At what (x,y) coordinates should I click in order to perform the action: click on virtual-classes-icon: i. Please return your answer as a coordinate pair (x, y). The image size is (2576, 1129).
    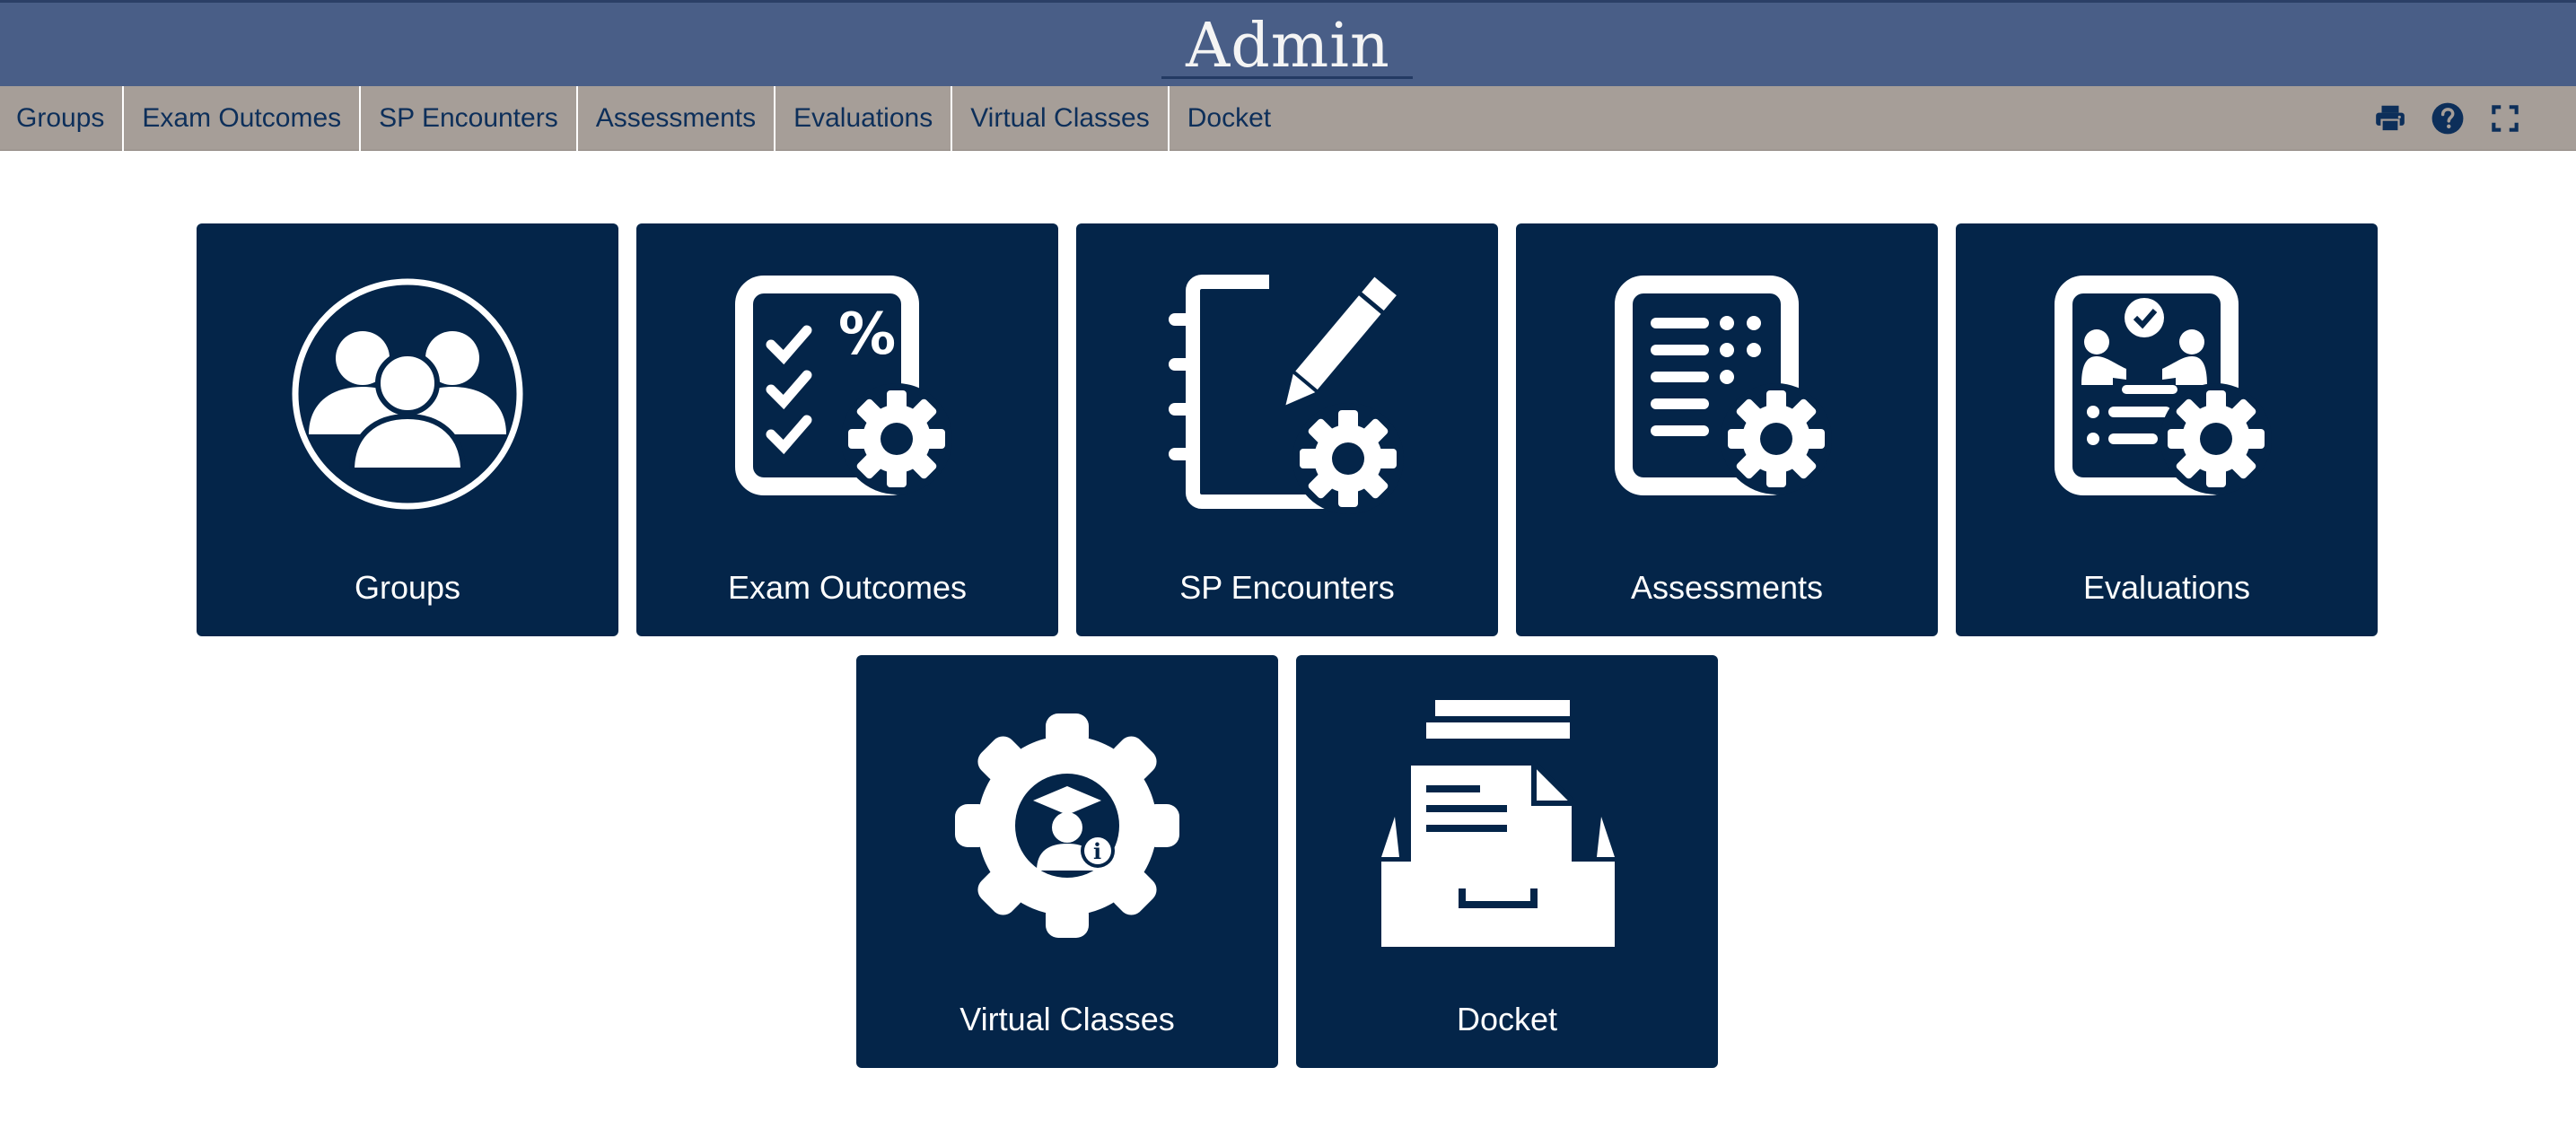
    Looking at the image, I should click on (1067, 825).